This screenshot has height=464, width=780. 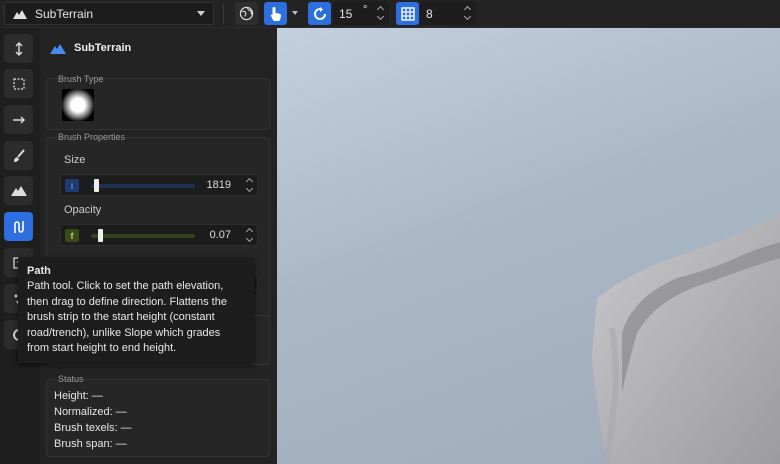 What do you see at coordinates (143, 186) in the screenshot?
I see `size-slider-track` at bounding box center [143, 186].